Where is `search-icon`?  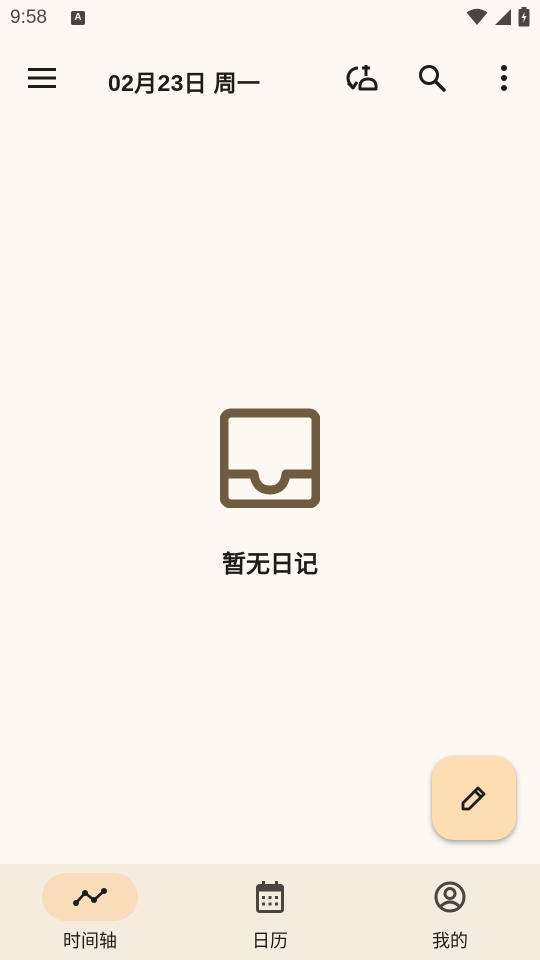 search-icon is located at coordinates (432, 78).